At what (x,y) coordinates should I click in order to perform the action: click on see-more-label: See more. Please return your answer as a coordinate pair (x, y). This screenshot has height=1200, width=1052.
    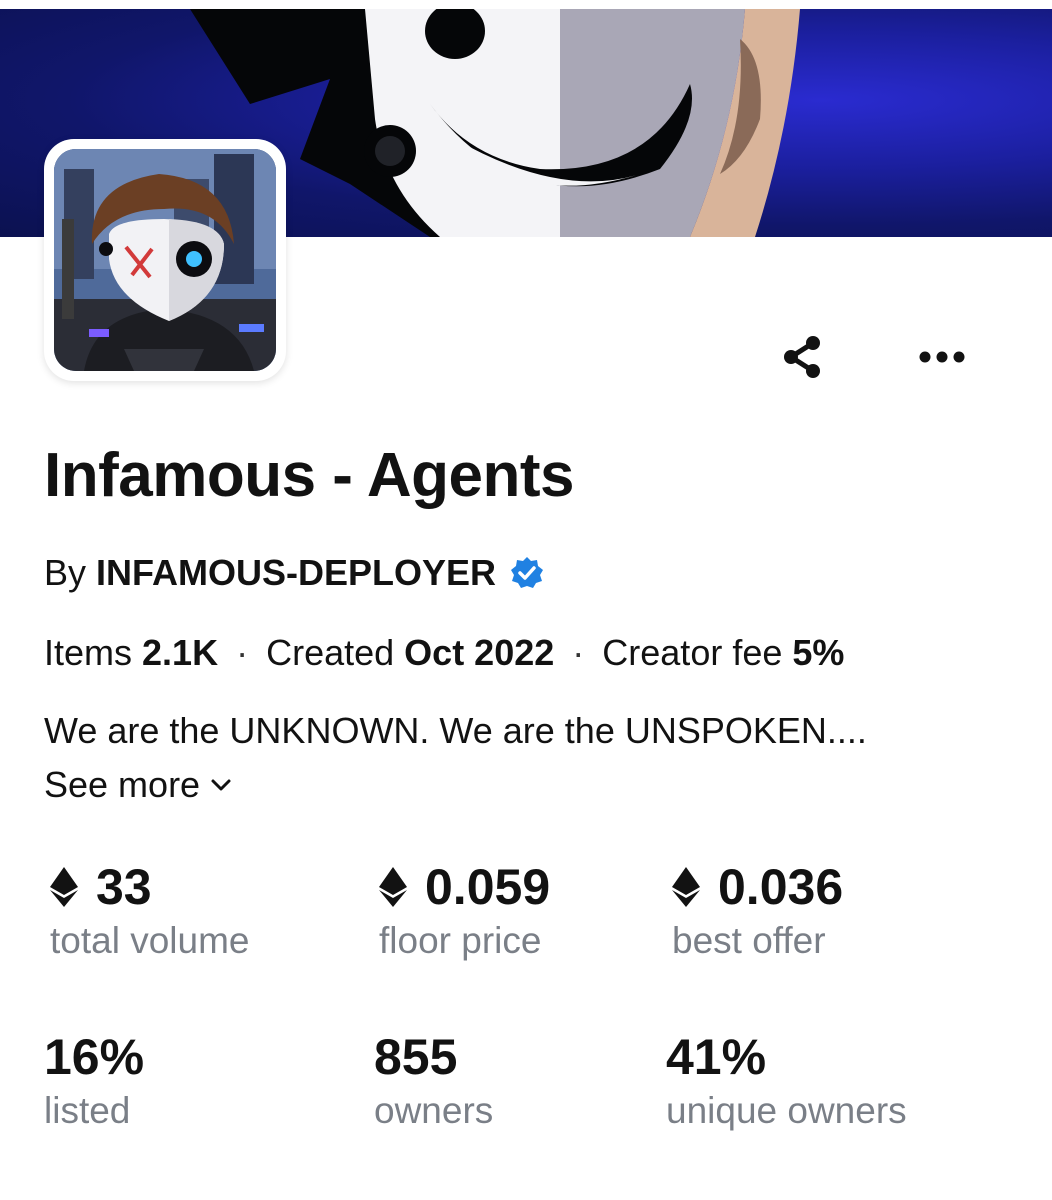
    Looking at the image, I should click on (122, 784).